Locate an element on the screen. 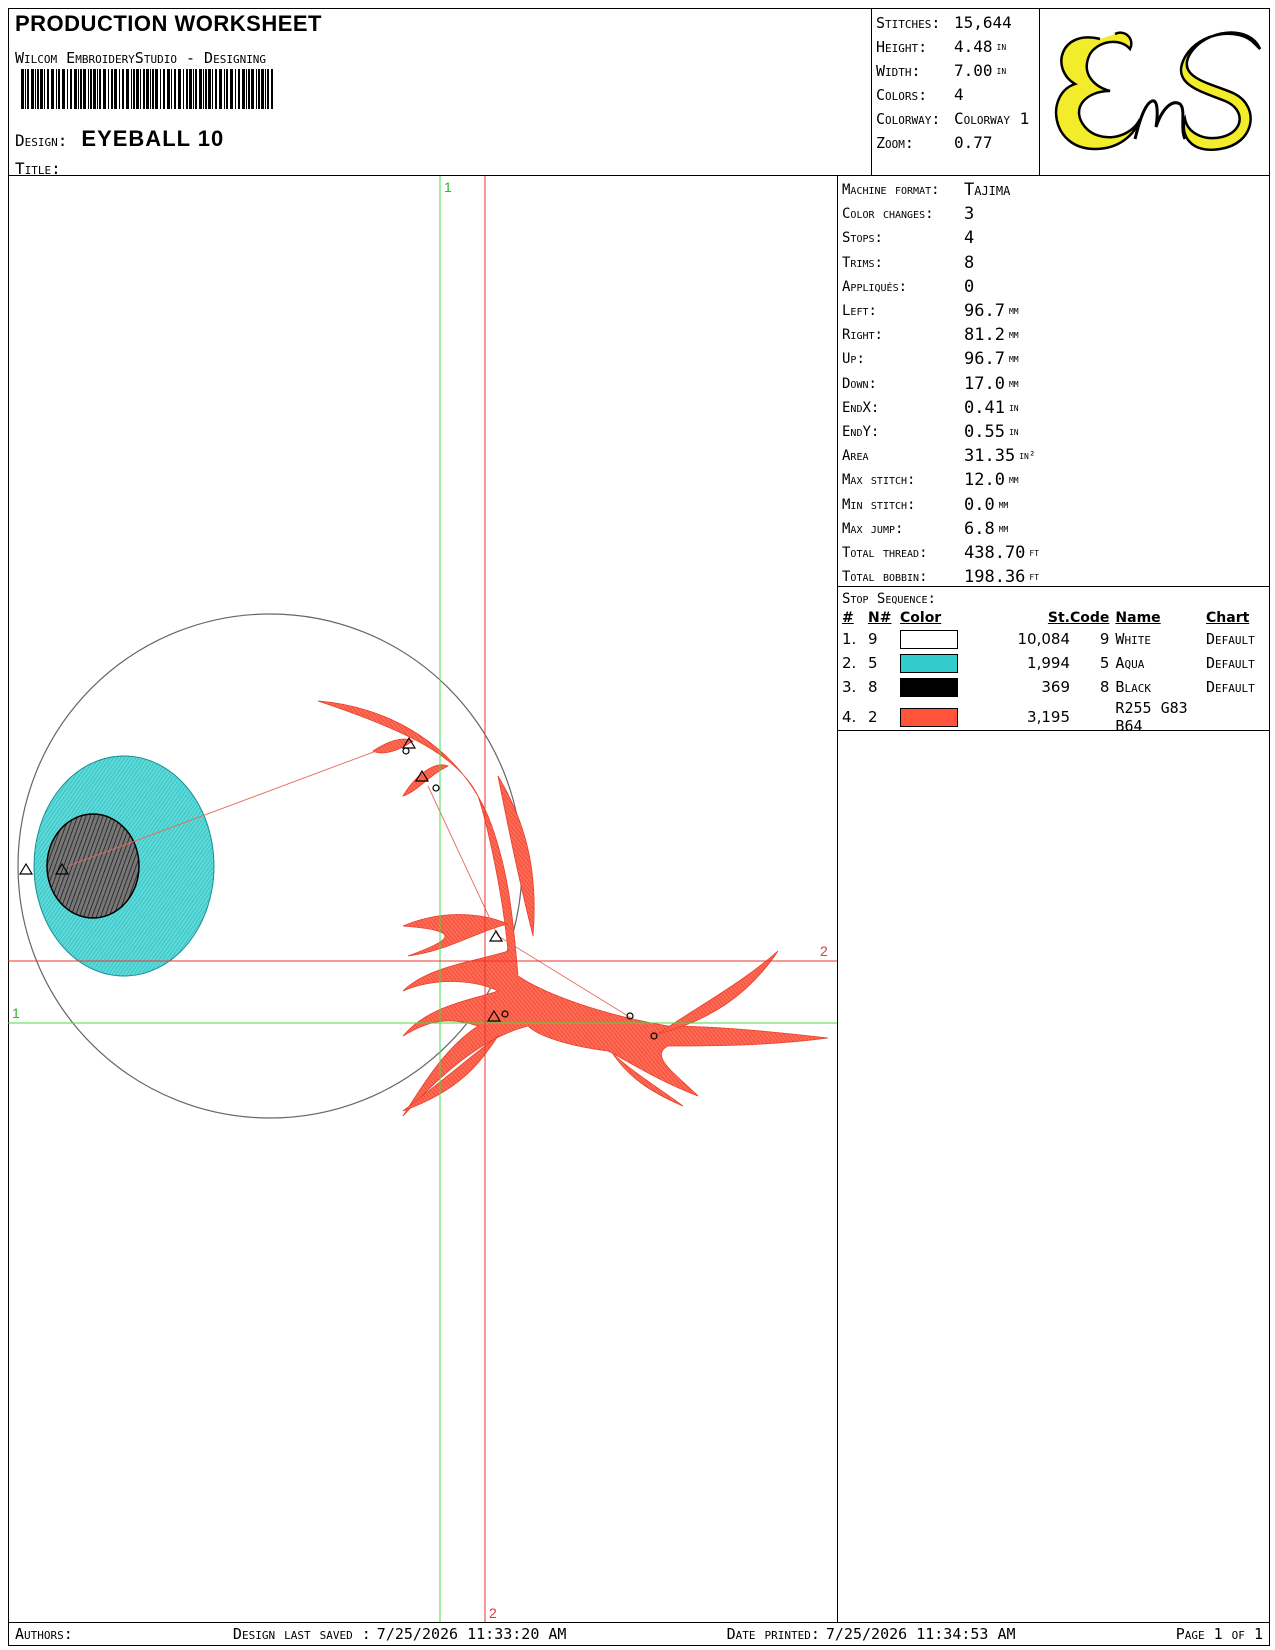 Image resolution: width=1275 pixels, height=1650 pixels. printed-value: 7/25/2026 11:34:53 AM is located at coordinates (920, 1634).